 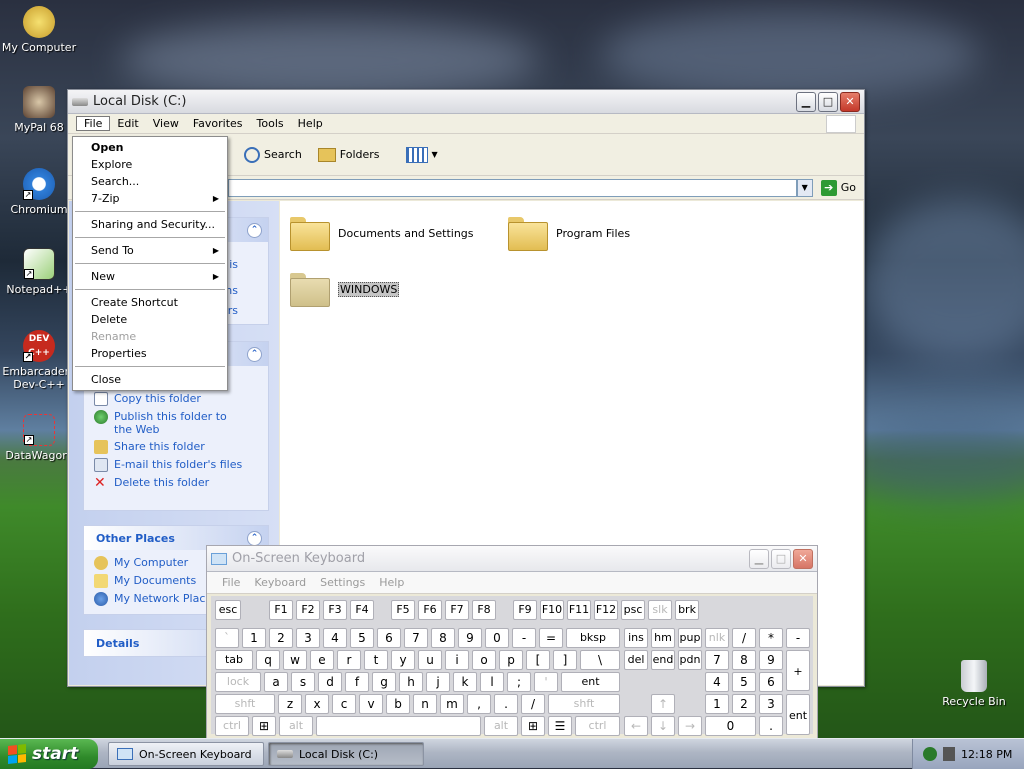 I want to click on key-o: o, so click(x=484, y=660).